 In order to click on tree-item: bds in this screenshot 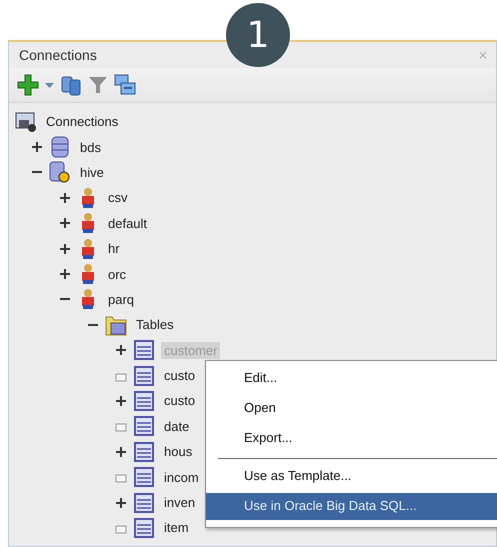, I will do `click(90, 147)`.